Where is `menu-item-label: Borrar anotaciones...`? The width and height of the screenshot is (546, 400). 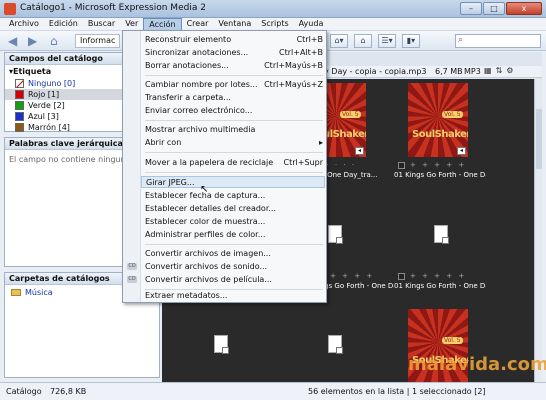 menu-item-label: Borrar anotaciones... is located at coordinates (187, 65).